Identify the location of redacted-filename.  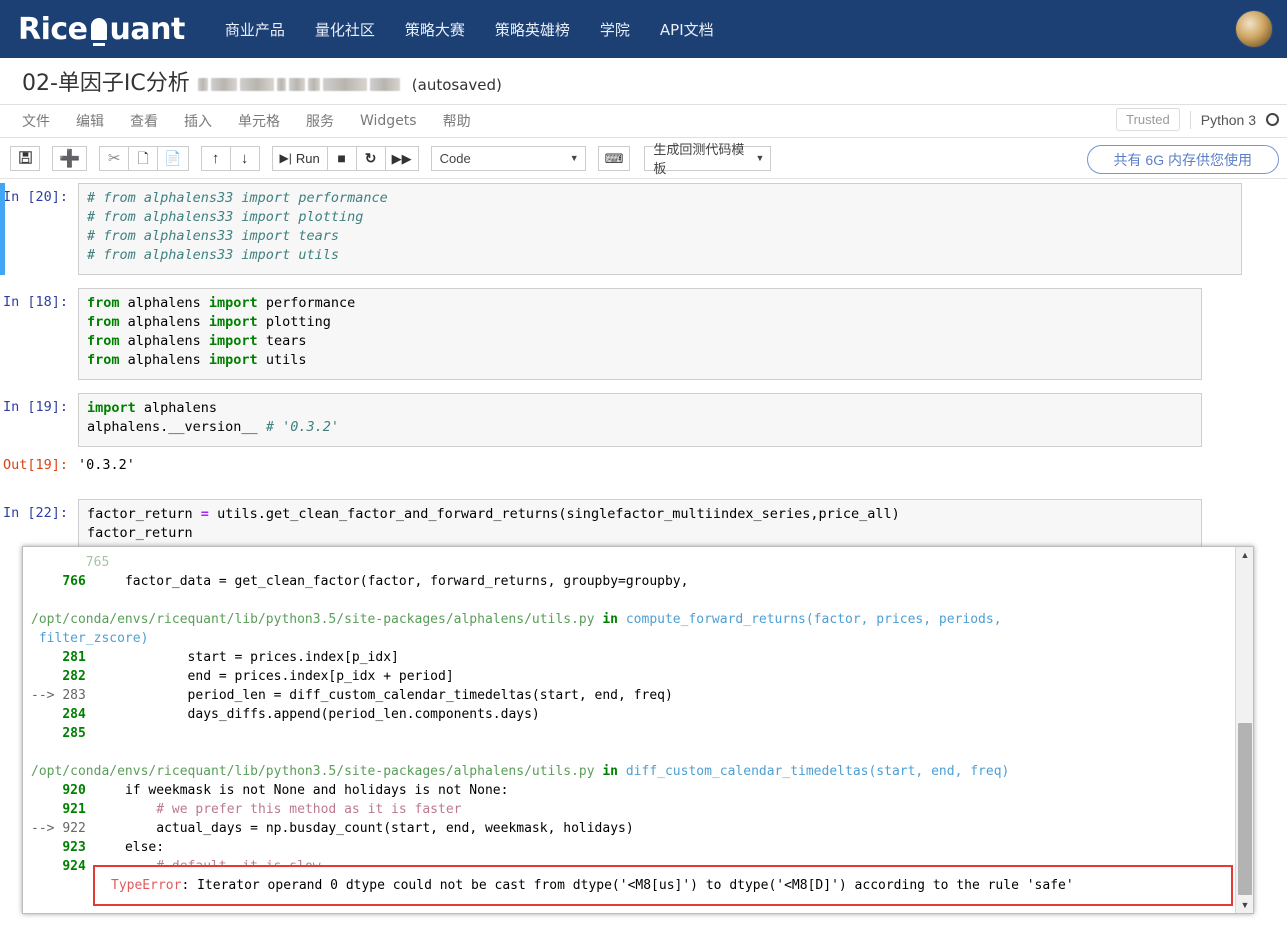
(298, 84).